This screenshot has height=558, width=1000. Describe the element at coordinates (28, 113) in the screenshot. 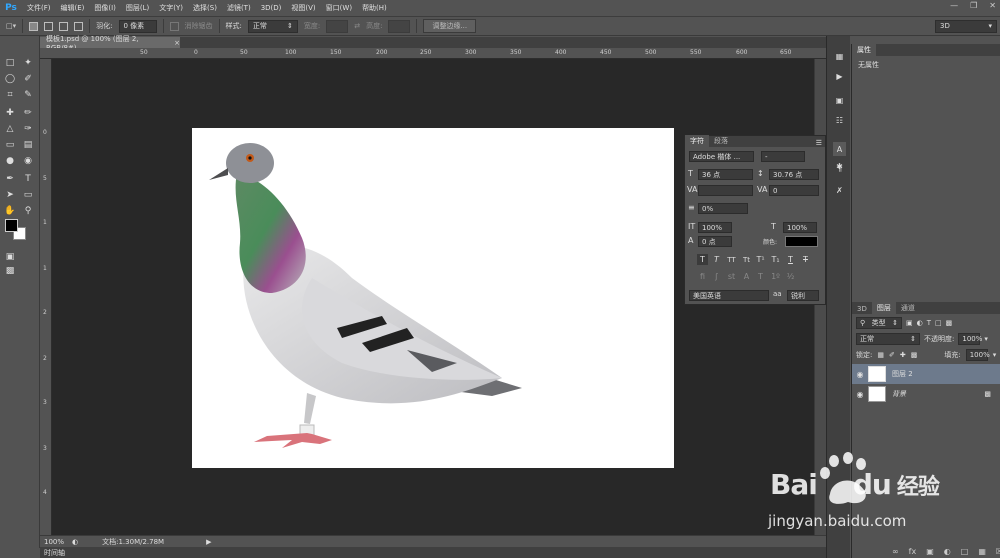

I see `brush-icon: ✏` at that location.